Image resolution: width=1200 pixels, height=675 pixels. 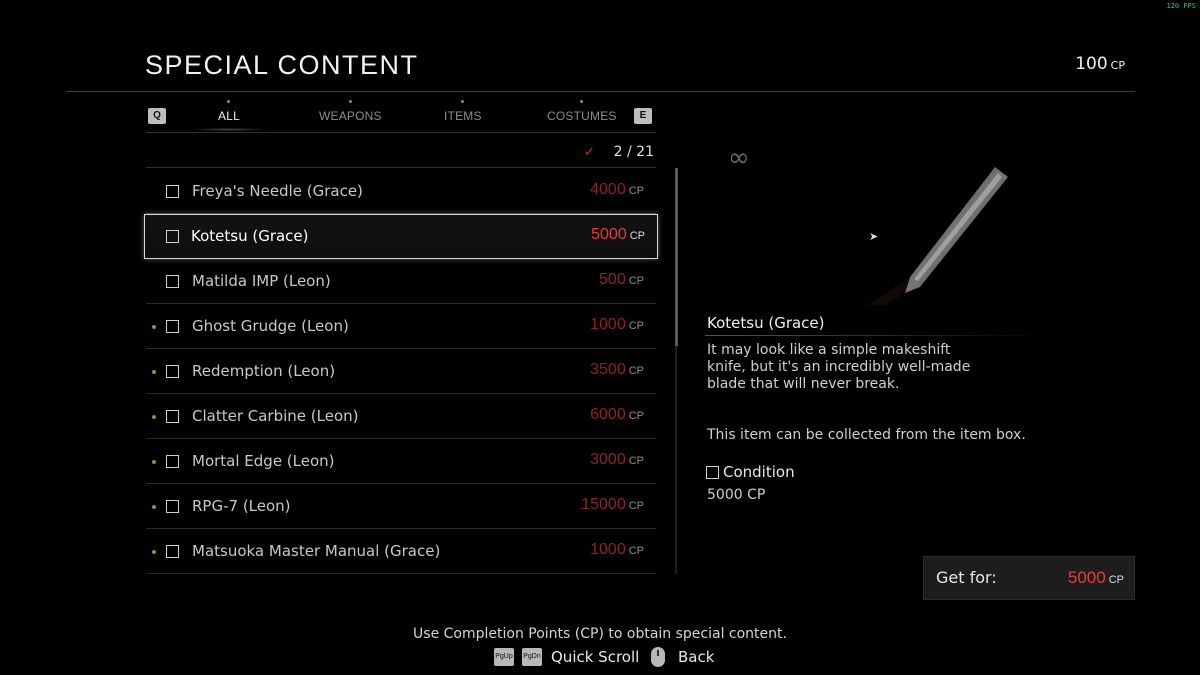 I want to click on mouse-right-click-icon, so click(x=658, y=657).